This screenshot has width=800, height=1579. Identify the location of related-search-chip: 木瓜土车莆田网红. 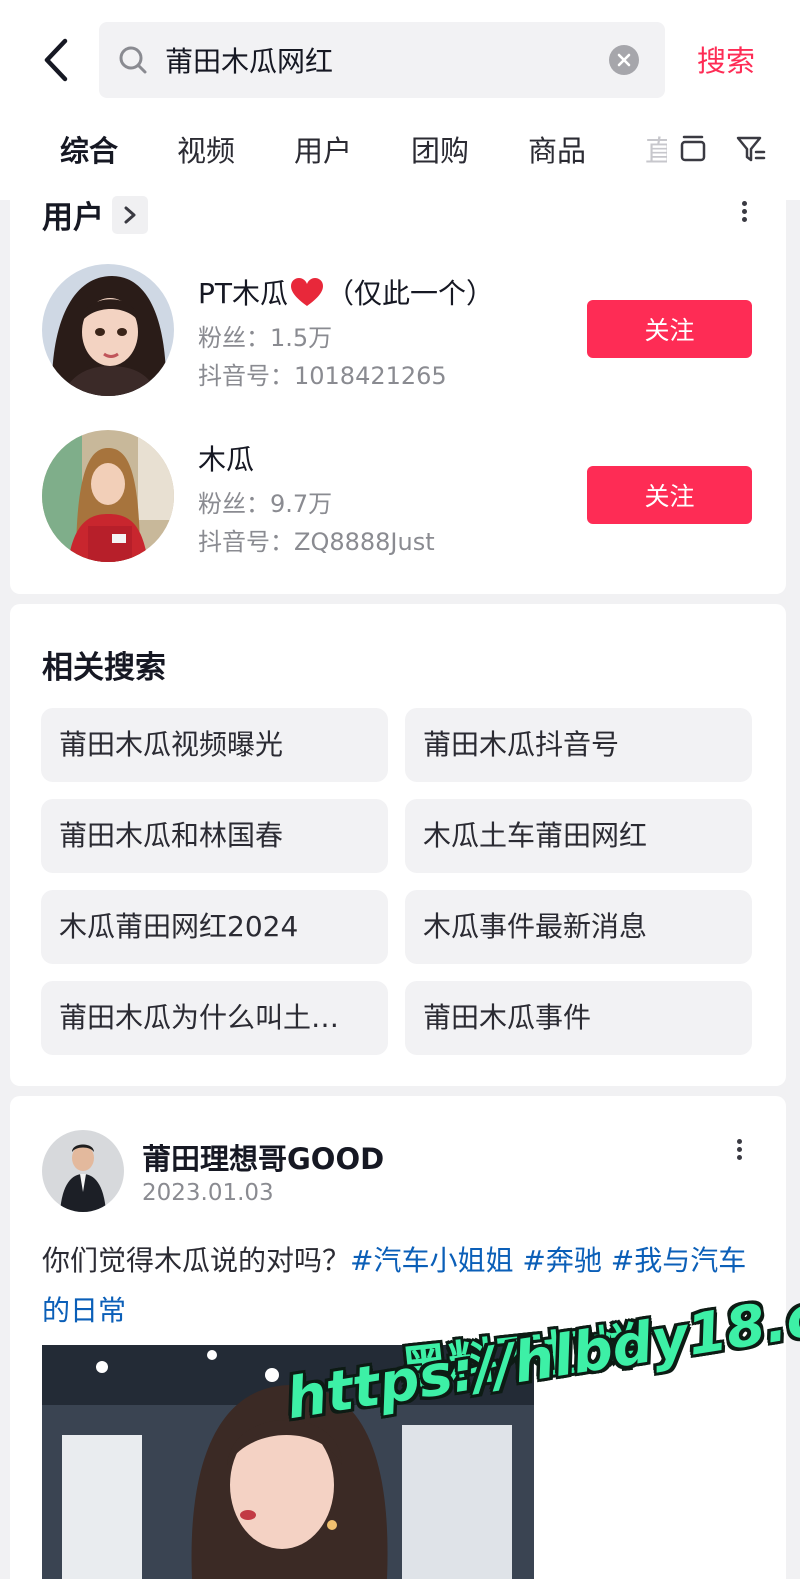
(578, 836).